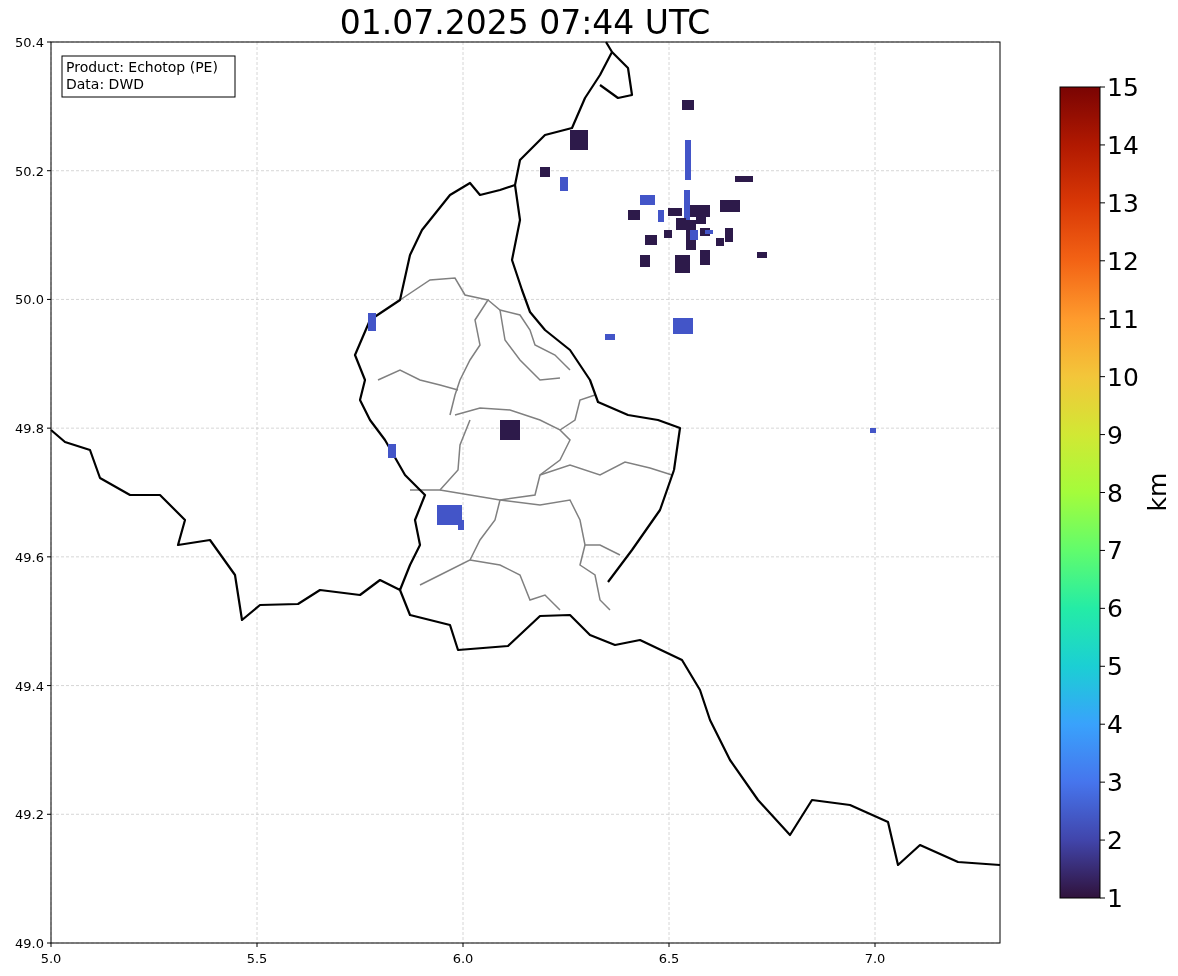 This screenshot has width=1178, height=976. What do you see at coordinates (1115, 493) in the screenshot?
I see `colorbar-tick-label: 8` at bounding box center [1115, 493].